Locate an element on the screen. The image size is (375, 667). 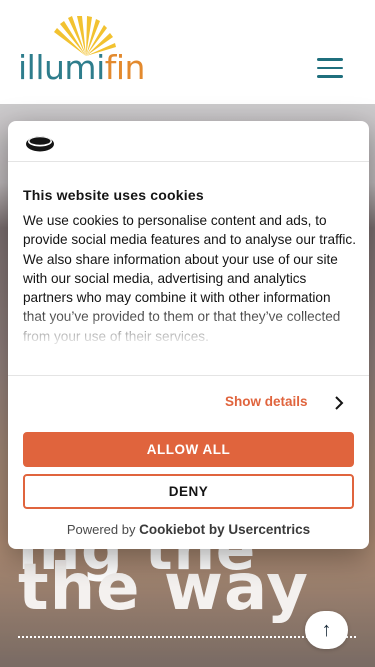
dialog-title: This website uses cookies is located at coordinates (113, 195).